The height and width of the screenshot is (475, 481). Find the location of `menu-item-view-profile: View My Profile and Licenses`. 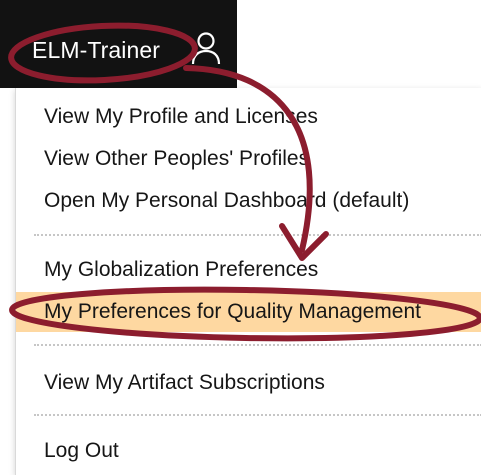

menu-item-view-profile: View My Profile and Licenses is located at coordinates (248, 117).